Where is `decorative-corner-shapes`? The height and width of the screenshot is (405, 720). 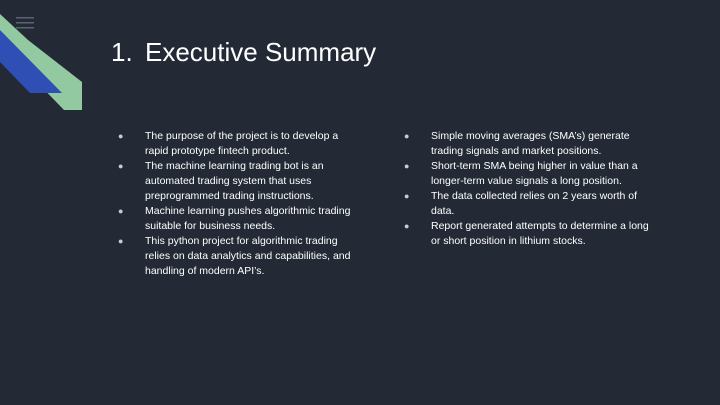
decorative-corner-shapes is located at coordinates (41, 62).